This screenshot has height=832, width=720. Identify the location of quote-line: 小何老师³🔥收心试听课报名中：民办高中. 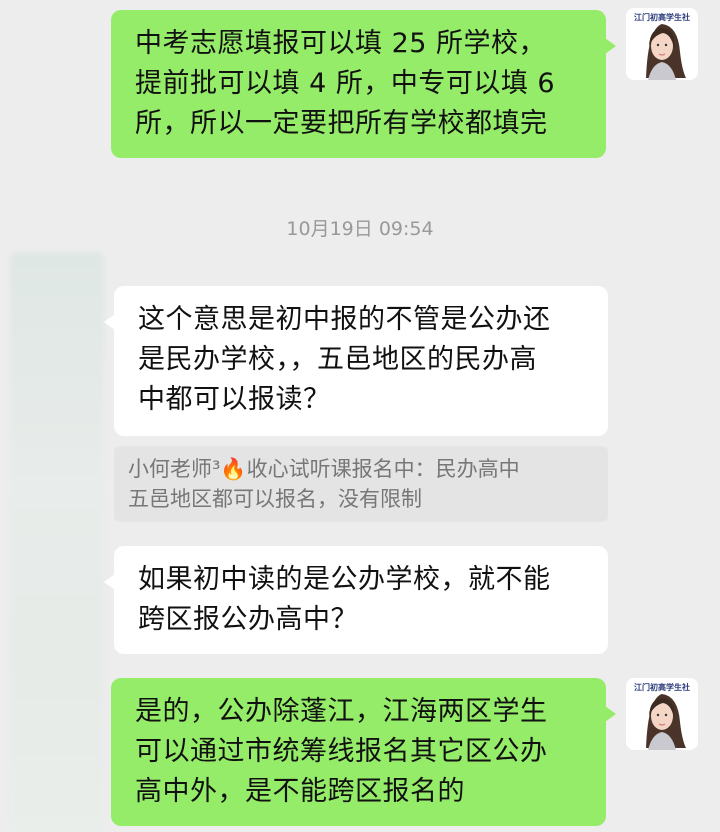
(324, 469).